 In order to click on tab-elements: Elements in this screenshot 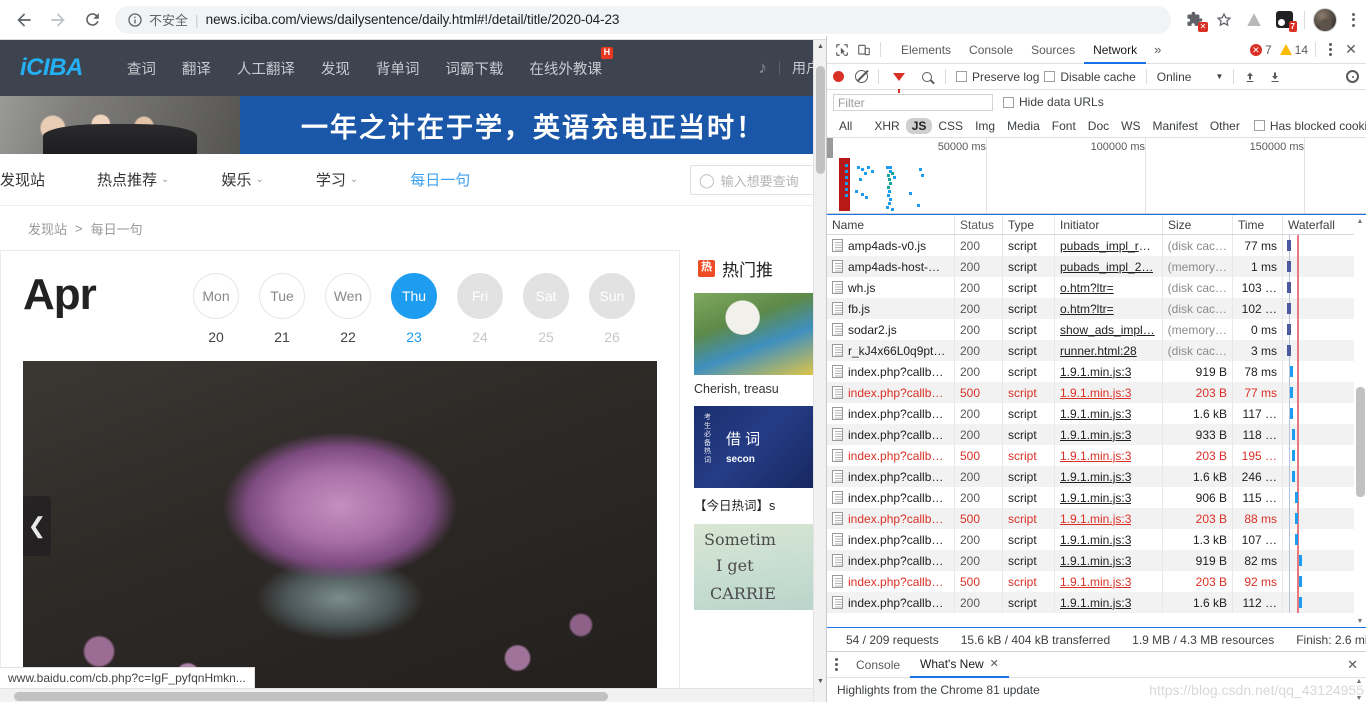, I will do `click(926, 50)`.